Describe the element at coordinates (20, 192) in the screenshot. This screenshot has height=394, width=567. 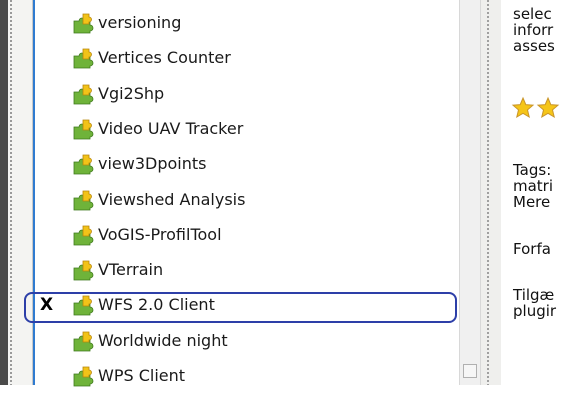
I see `left-dock-splitter` at that location.